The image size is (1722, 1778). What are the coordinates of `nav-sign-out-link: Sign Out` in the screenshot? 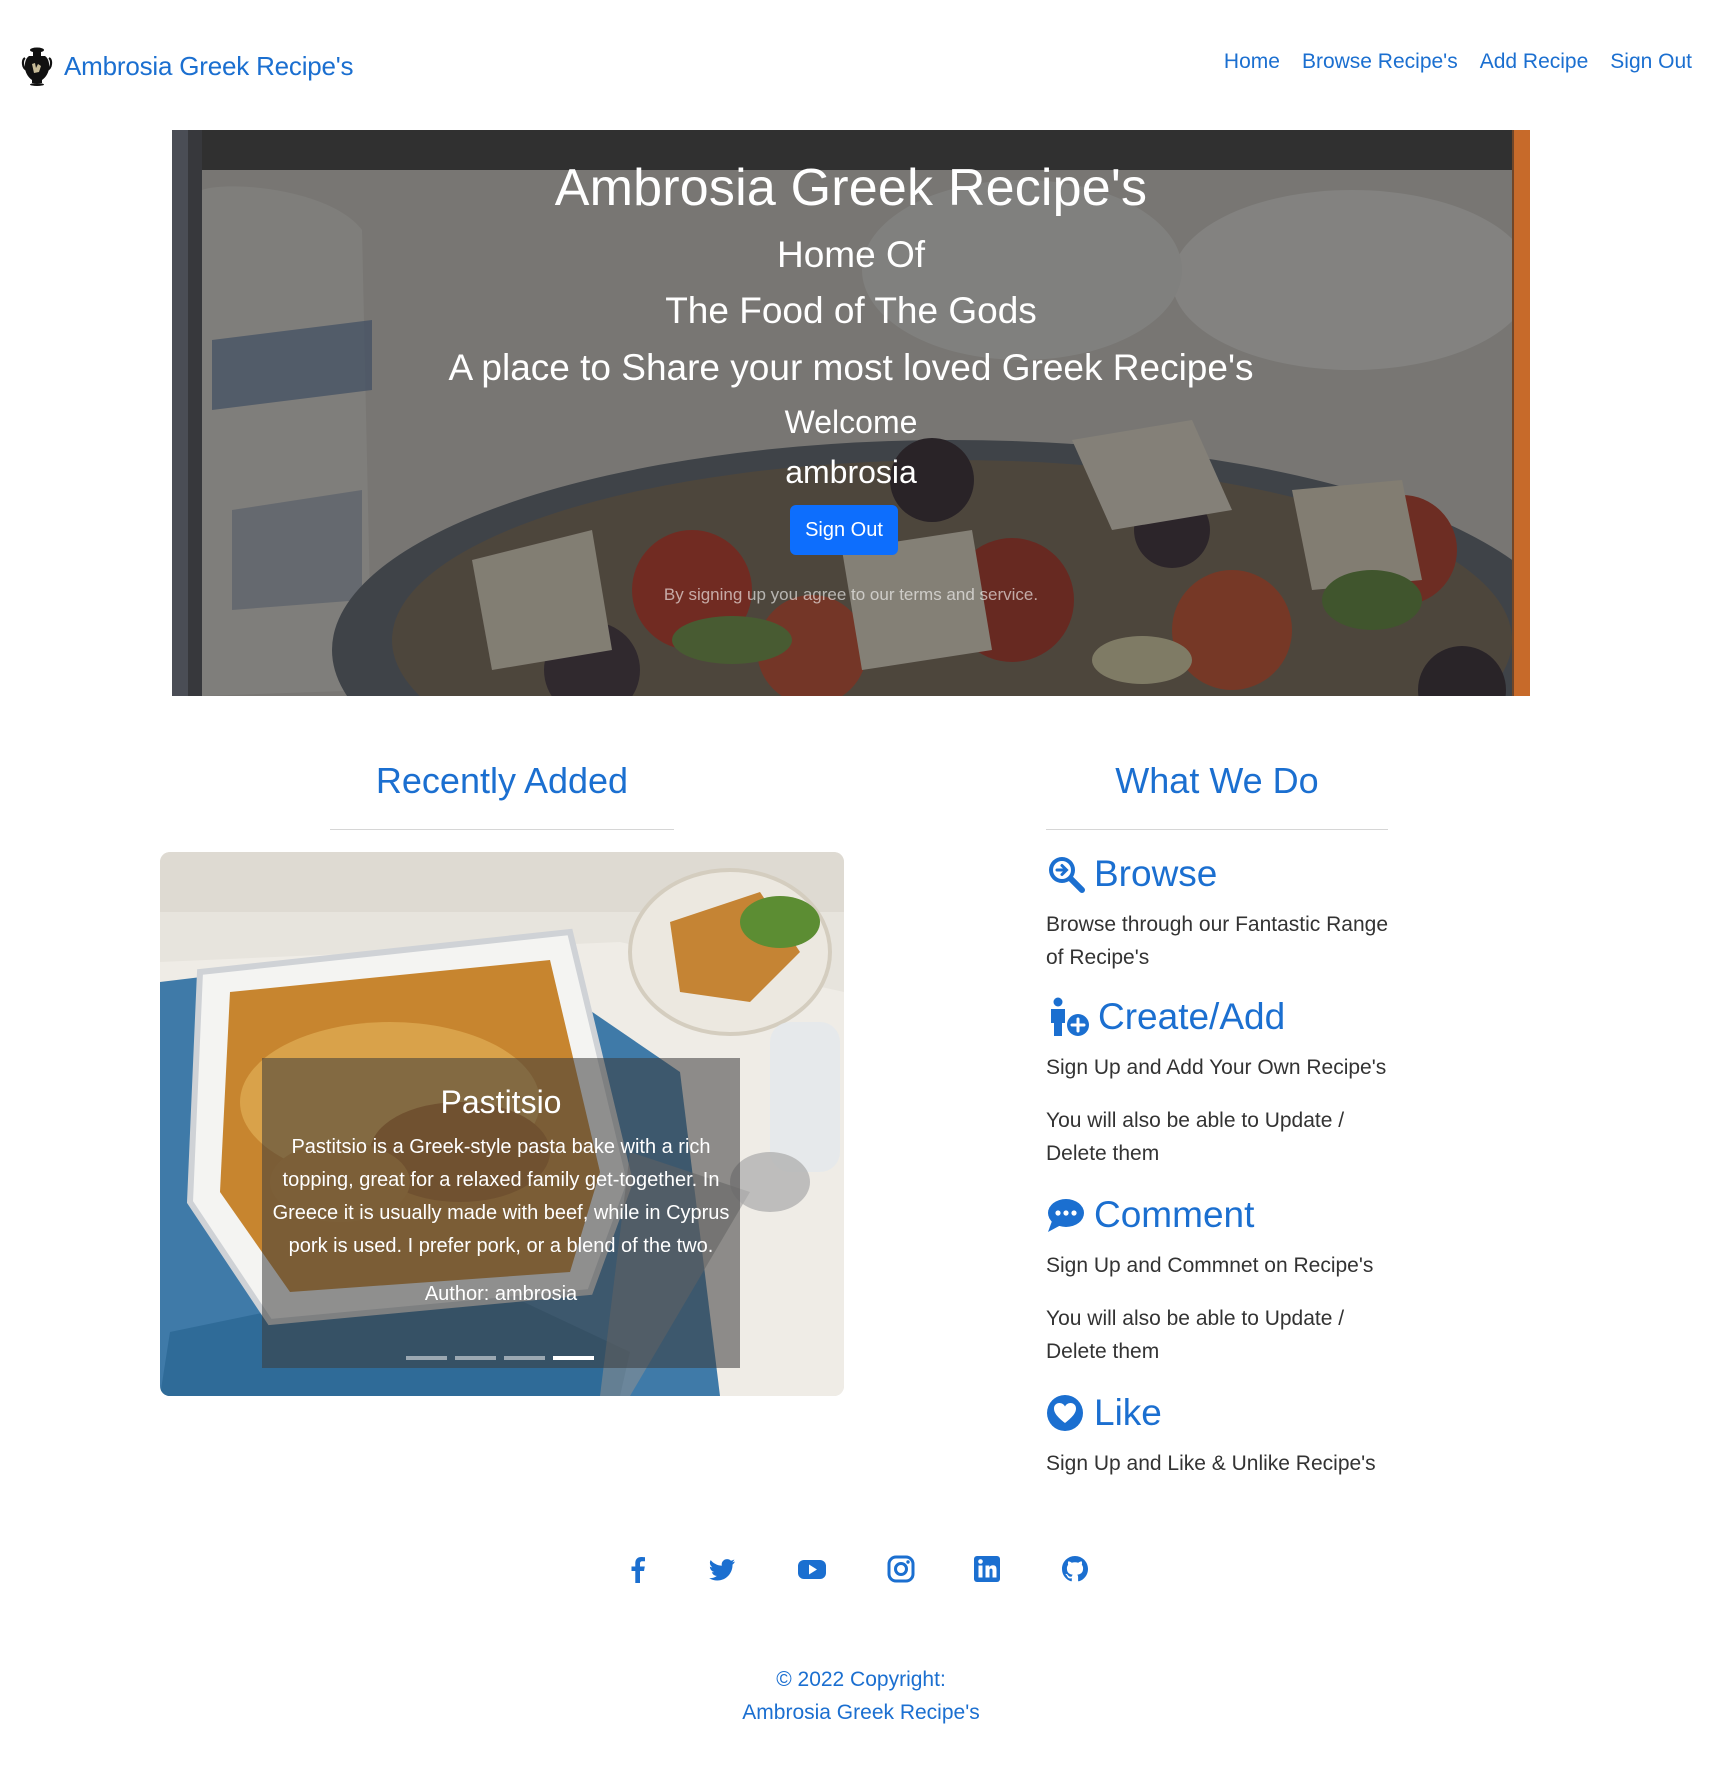 It's located at (1651, 62).